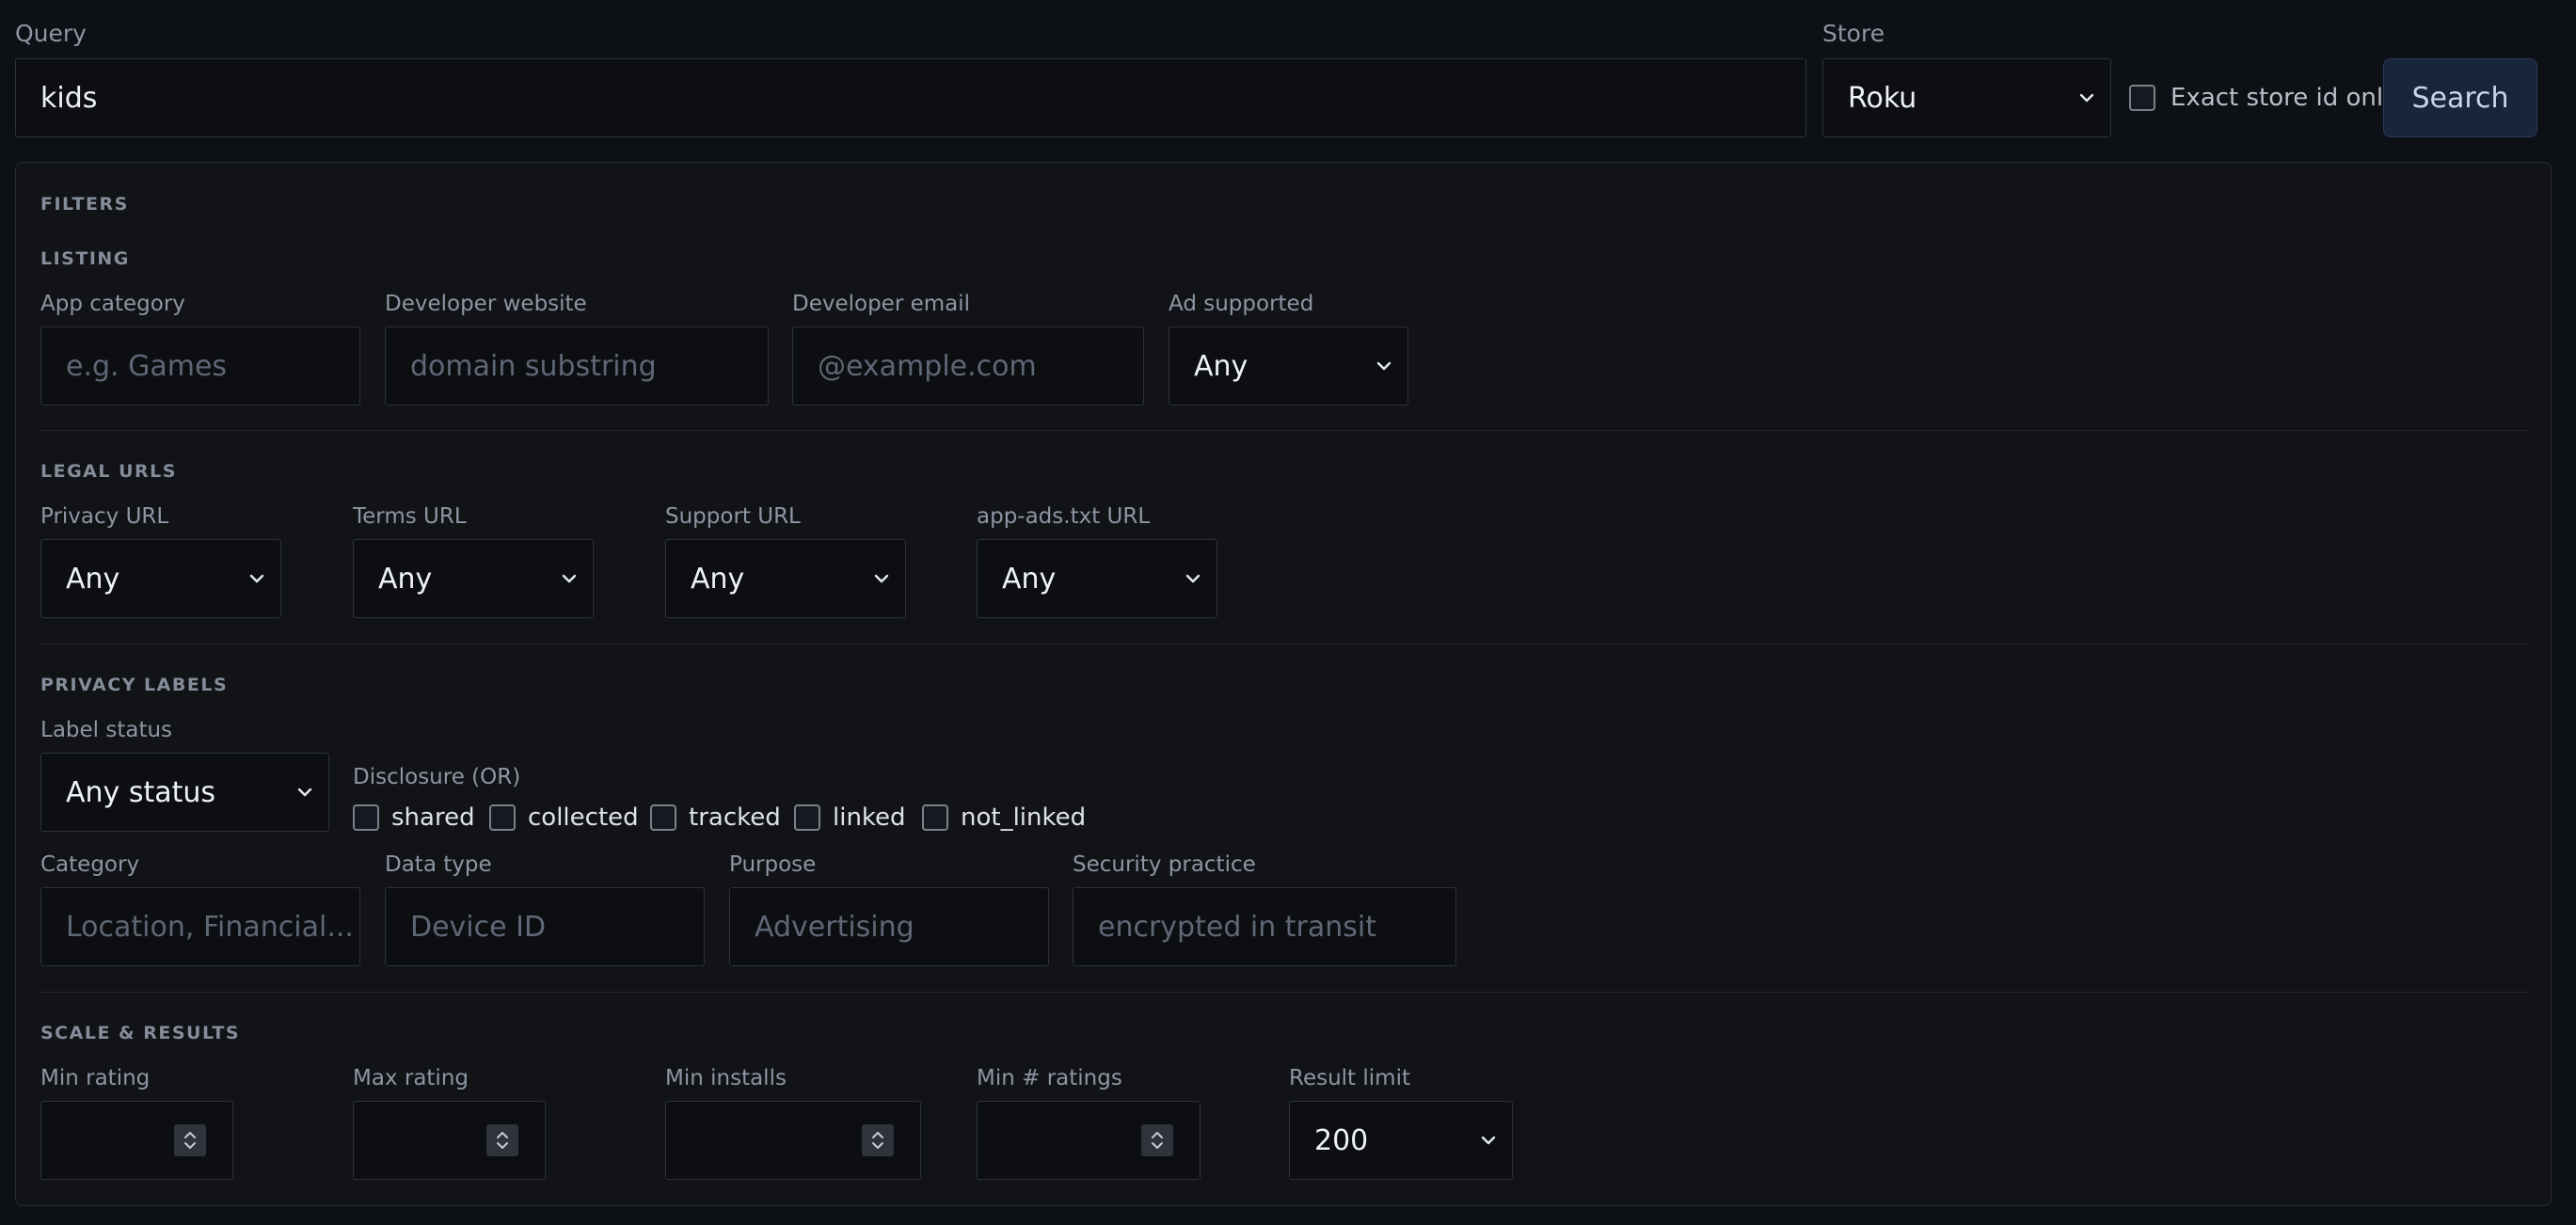 The image size is (2576, 1225). What do you see at coordinates (1349, 1078) in the screenshot?
I see `result-limit-label: Result limit` at bounding box center [1349, 1078].